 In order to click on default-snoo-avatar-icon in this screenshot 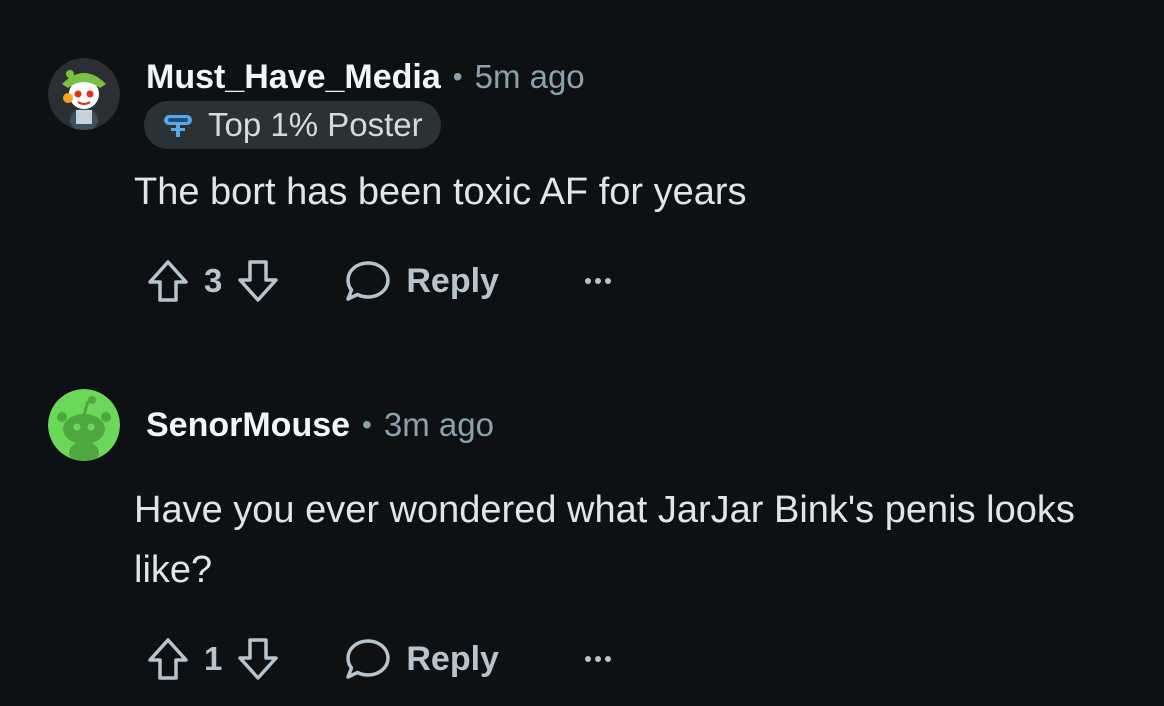, I will do `click(84, 425)`.